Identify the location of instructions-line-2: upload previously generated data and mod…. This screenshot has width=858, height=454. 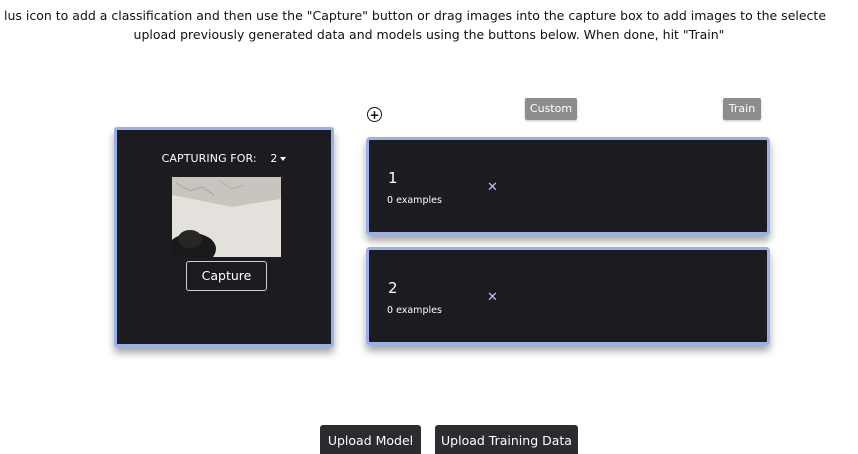
(429, 34).